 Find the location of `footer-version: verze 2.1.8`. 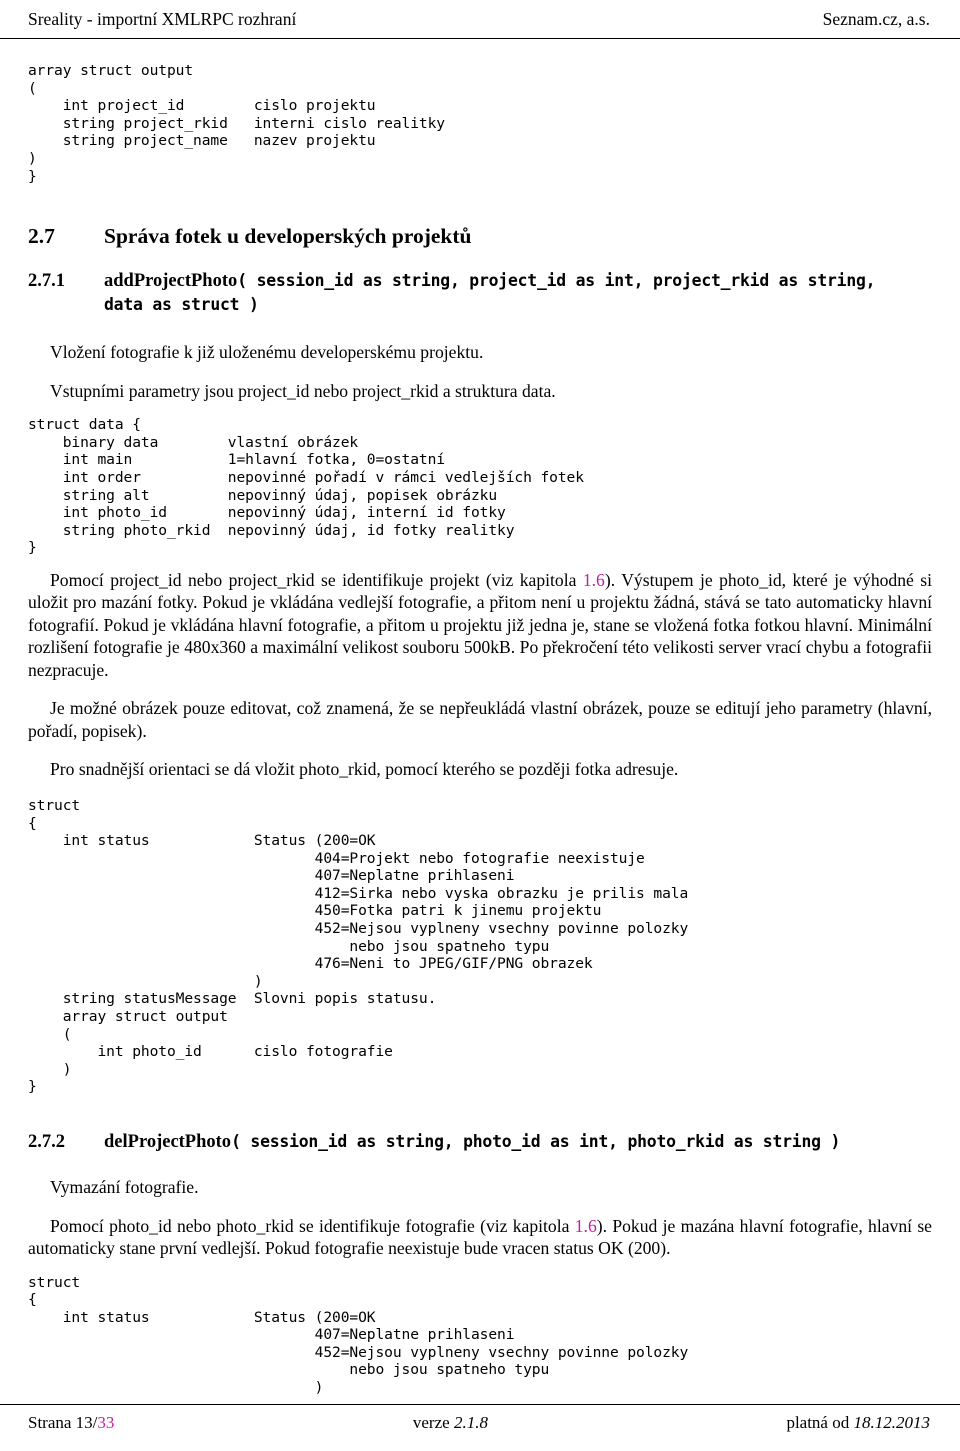

footer-version: verze 2.1.8 is located at coordinates (450, 1423).